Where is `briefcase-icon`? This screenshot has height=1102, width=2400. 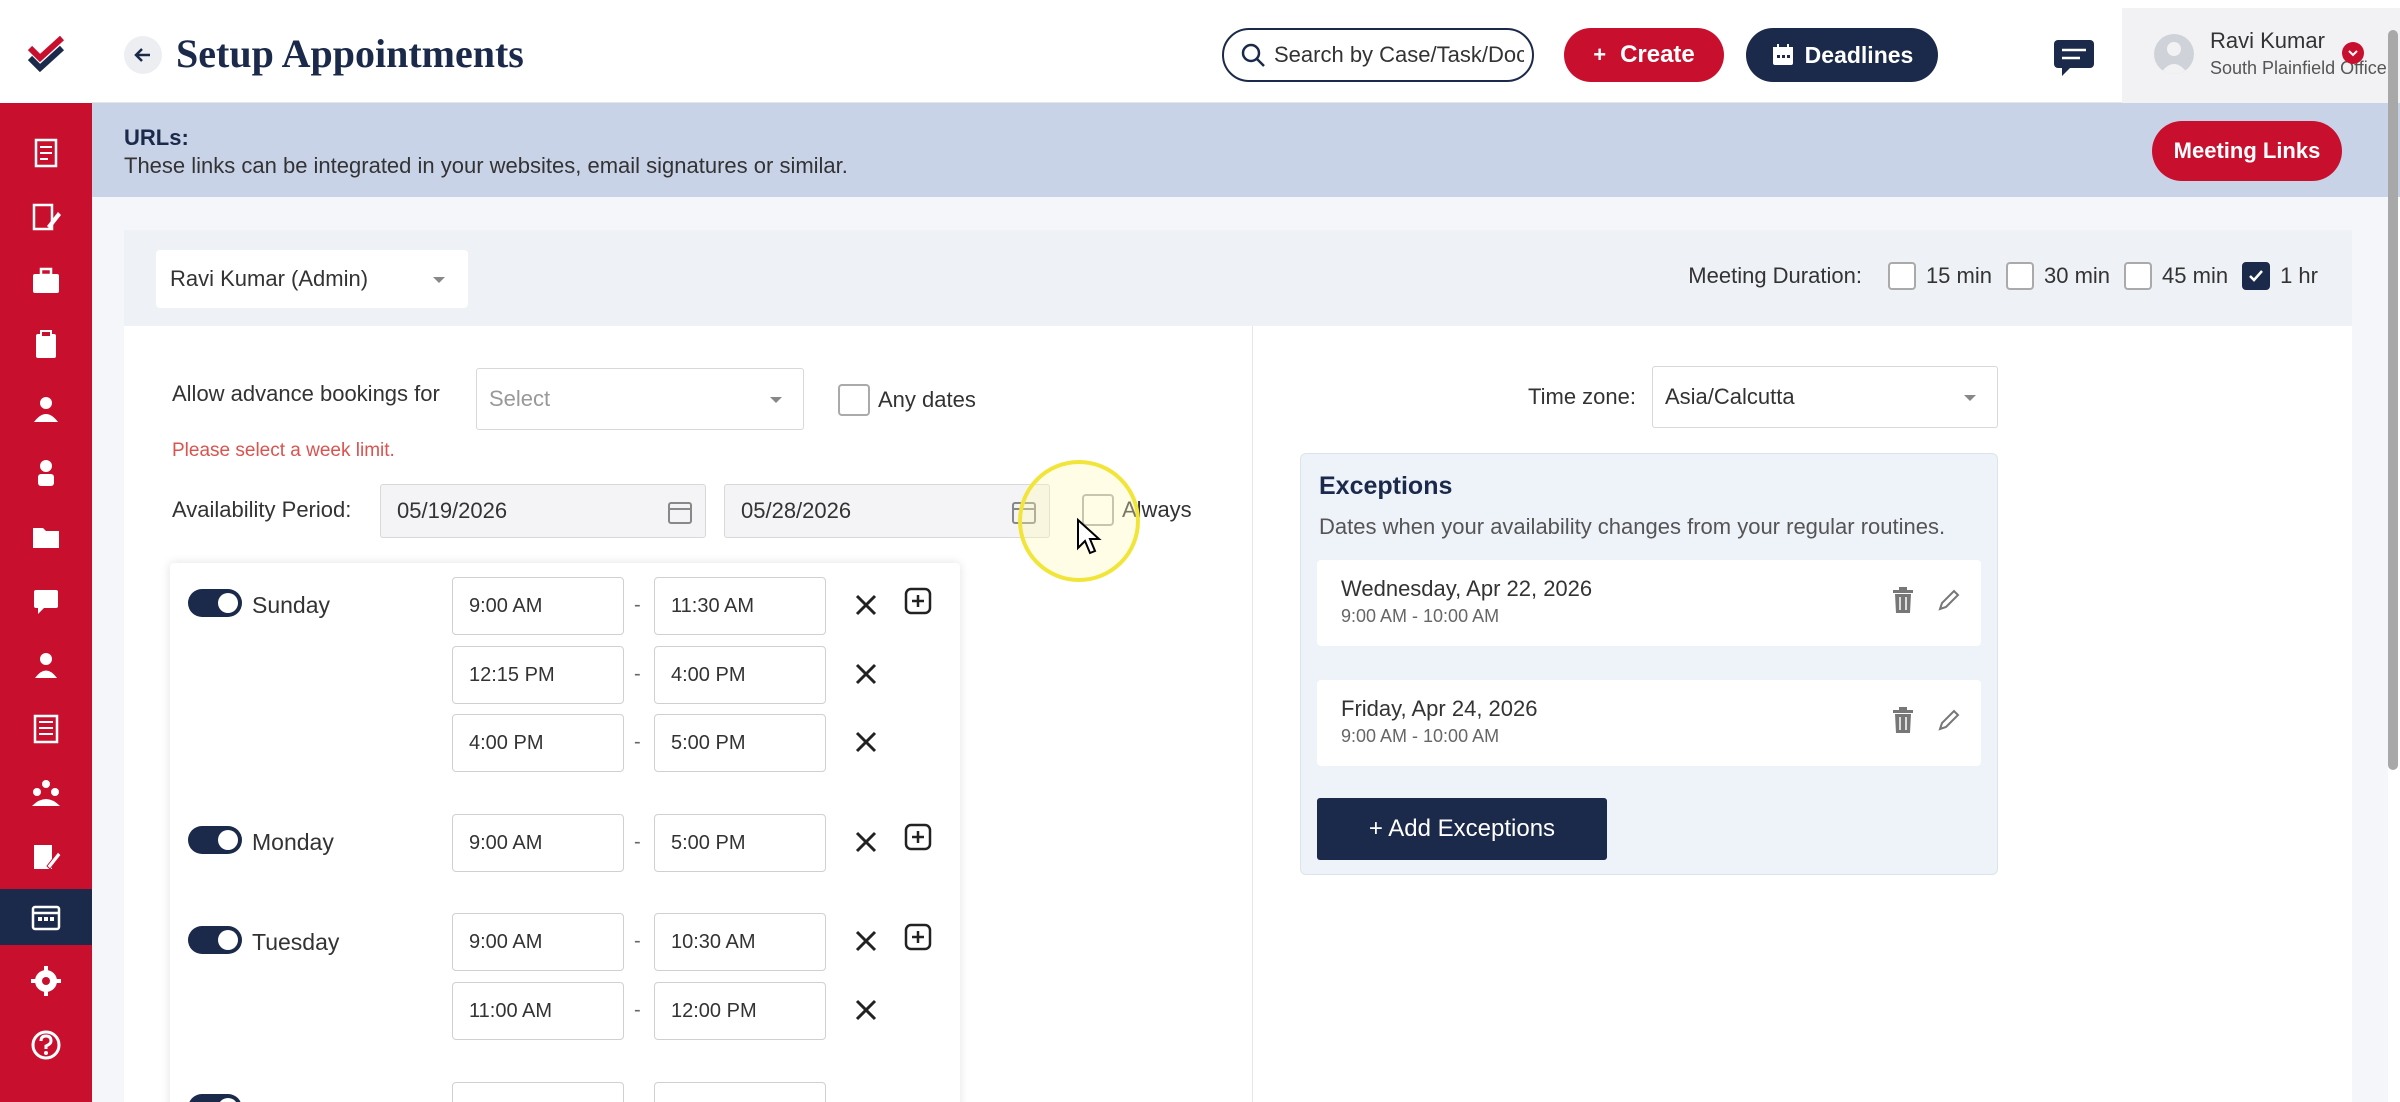 briefcase-icon is located at coordinates (46, 280).